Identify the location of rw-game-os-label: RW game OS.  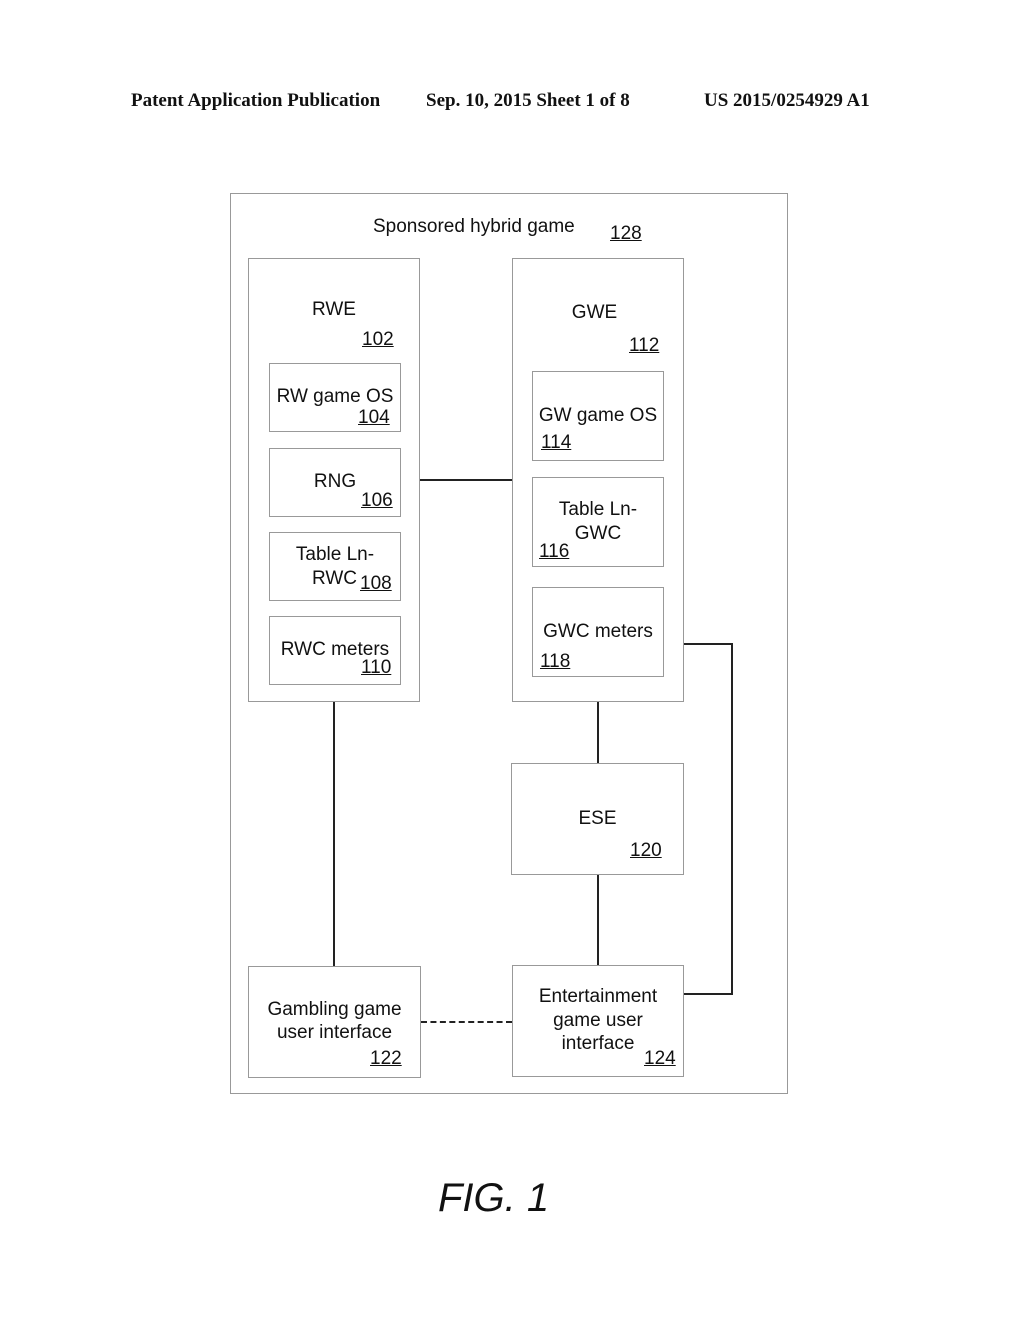
(335, 396).